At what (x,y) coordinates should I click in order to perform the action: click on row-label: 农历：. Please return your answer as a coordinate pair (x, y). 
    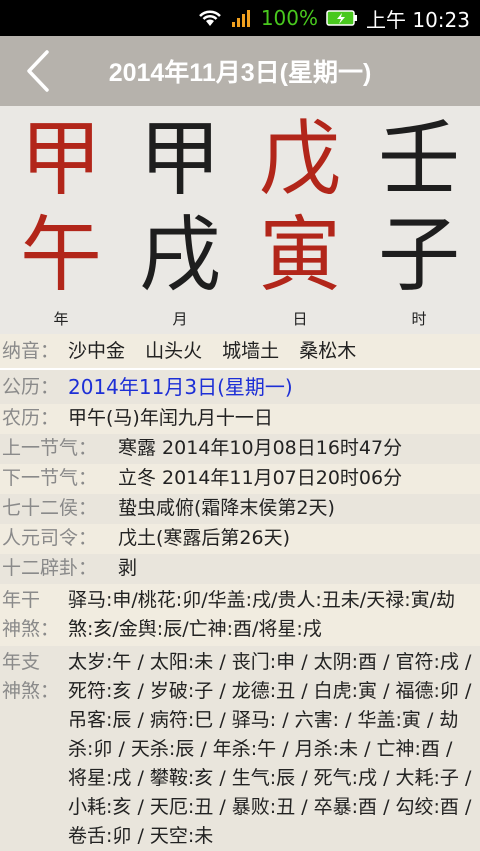
    Looking at the image, I should click on (31, 418).